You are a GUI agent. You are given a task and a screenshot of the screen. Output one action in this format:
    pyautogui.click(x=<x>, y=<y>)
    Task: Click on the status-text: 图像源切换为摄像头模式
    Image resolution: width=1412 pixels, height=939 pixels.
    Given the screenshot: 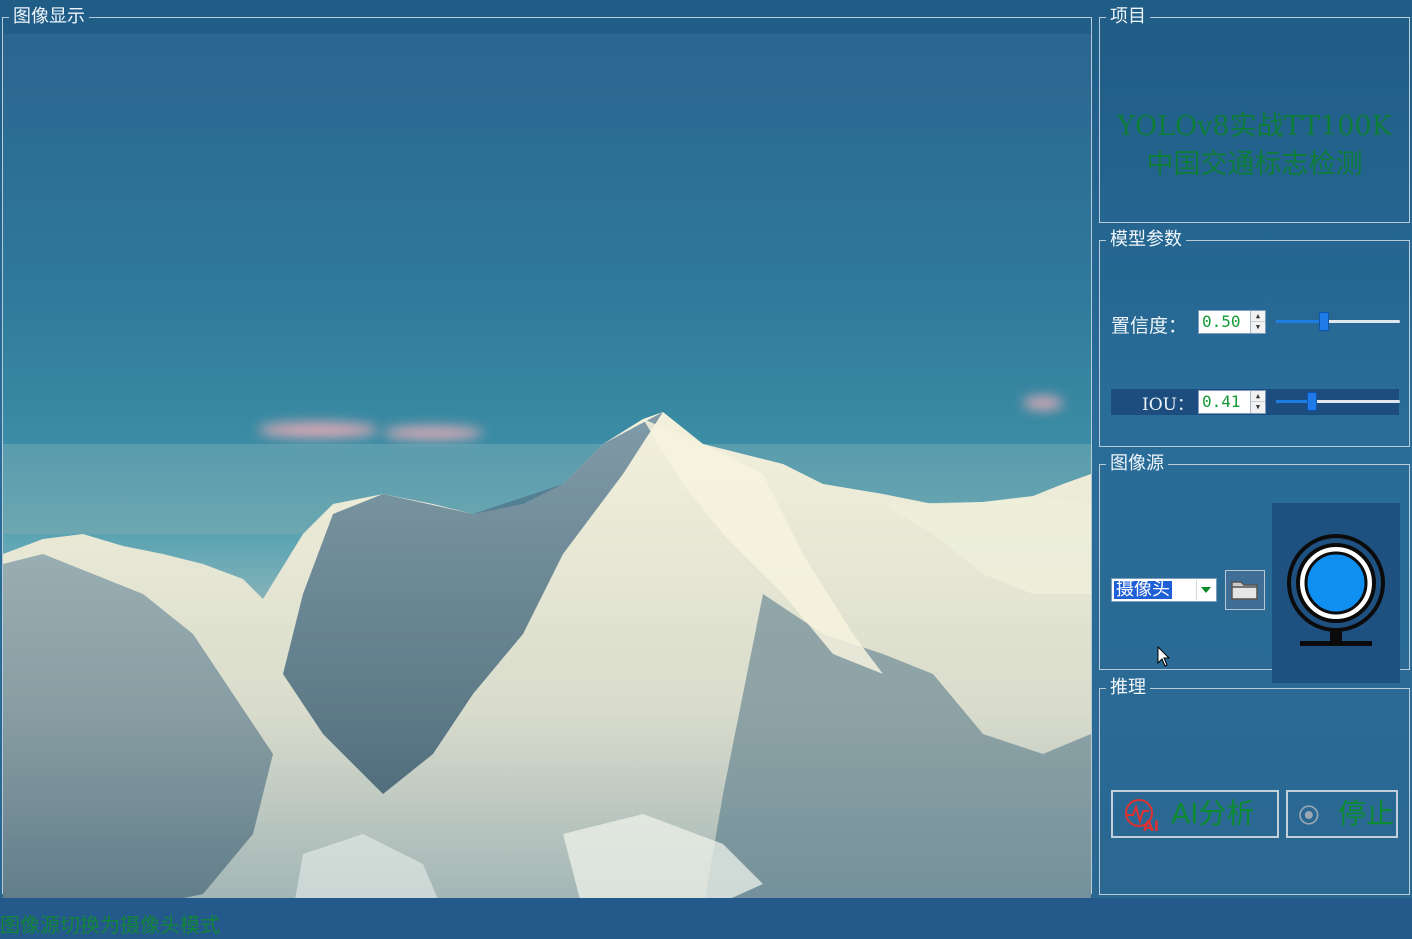 What is the action you would take?
    pyautogui.click(x=110, y=925)
    